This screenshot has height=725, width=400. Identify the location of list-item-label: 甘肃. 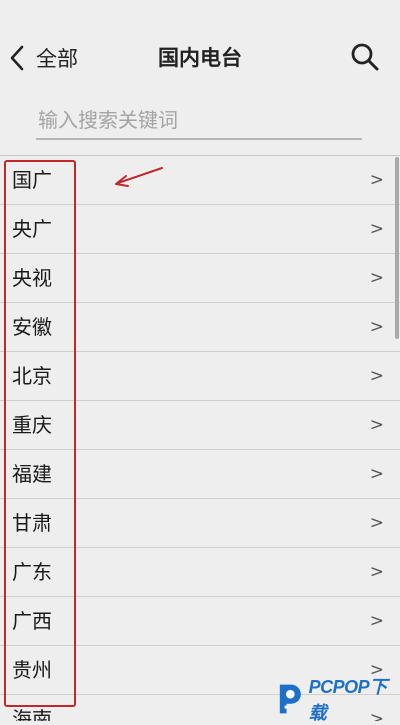
(32, 523).